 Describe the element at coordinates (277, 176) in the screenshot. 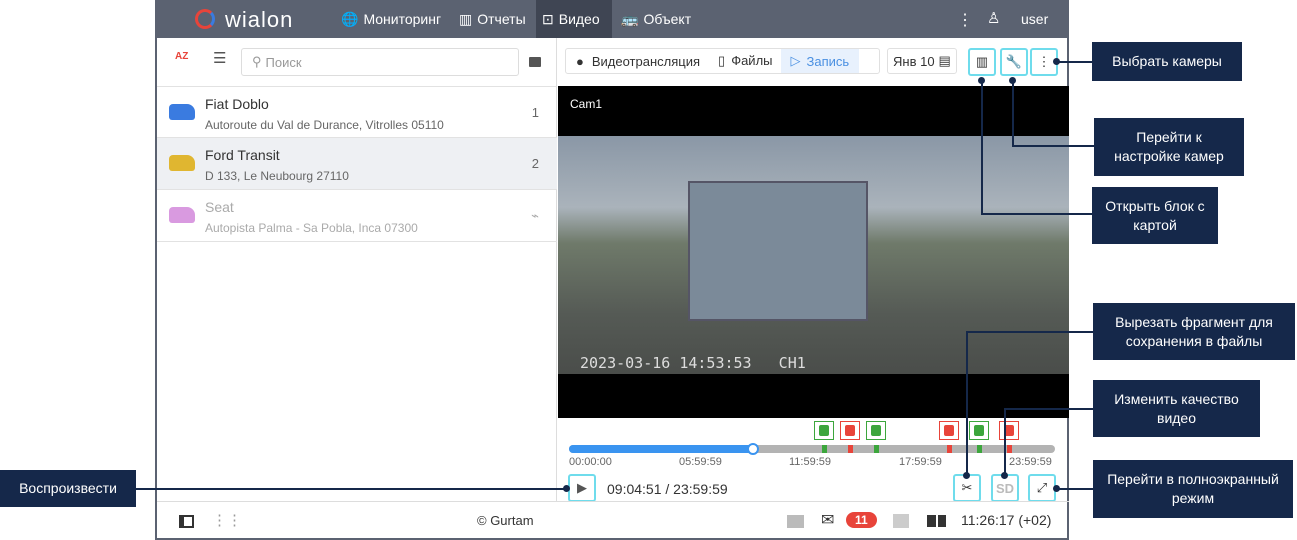

I see `unit-address: D 133, Le Neubourg 27110` at that location.